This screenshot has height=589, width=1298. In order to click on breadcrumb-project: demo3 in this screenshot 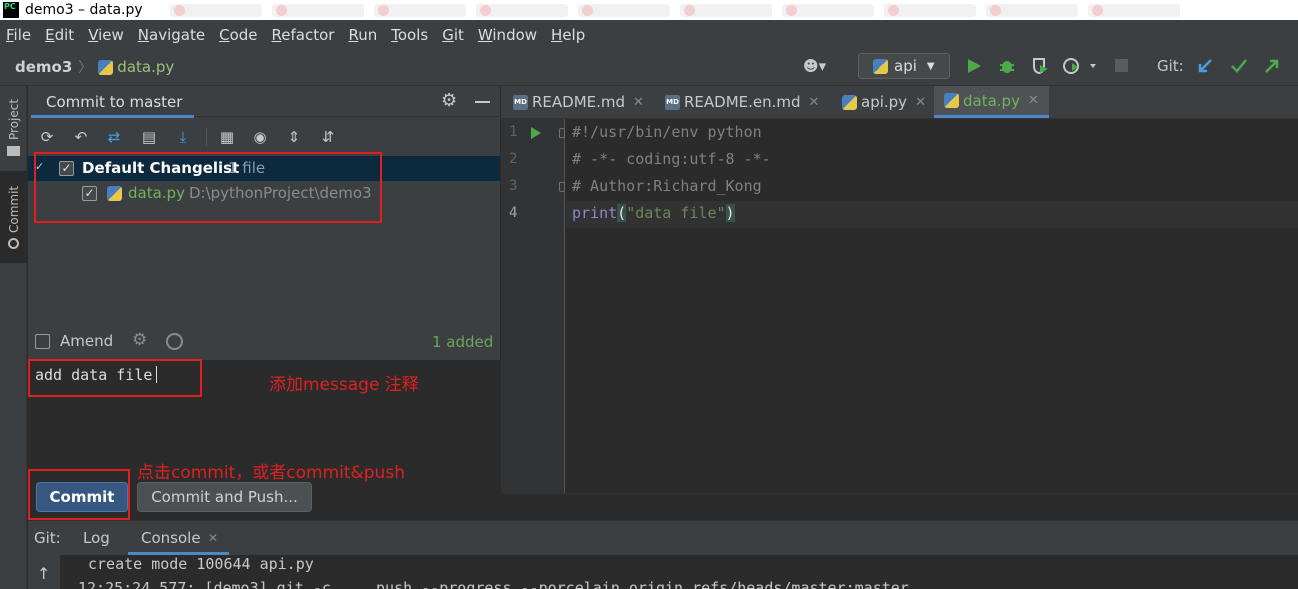, I will do `click(43, 67)`.